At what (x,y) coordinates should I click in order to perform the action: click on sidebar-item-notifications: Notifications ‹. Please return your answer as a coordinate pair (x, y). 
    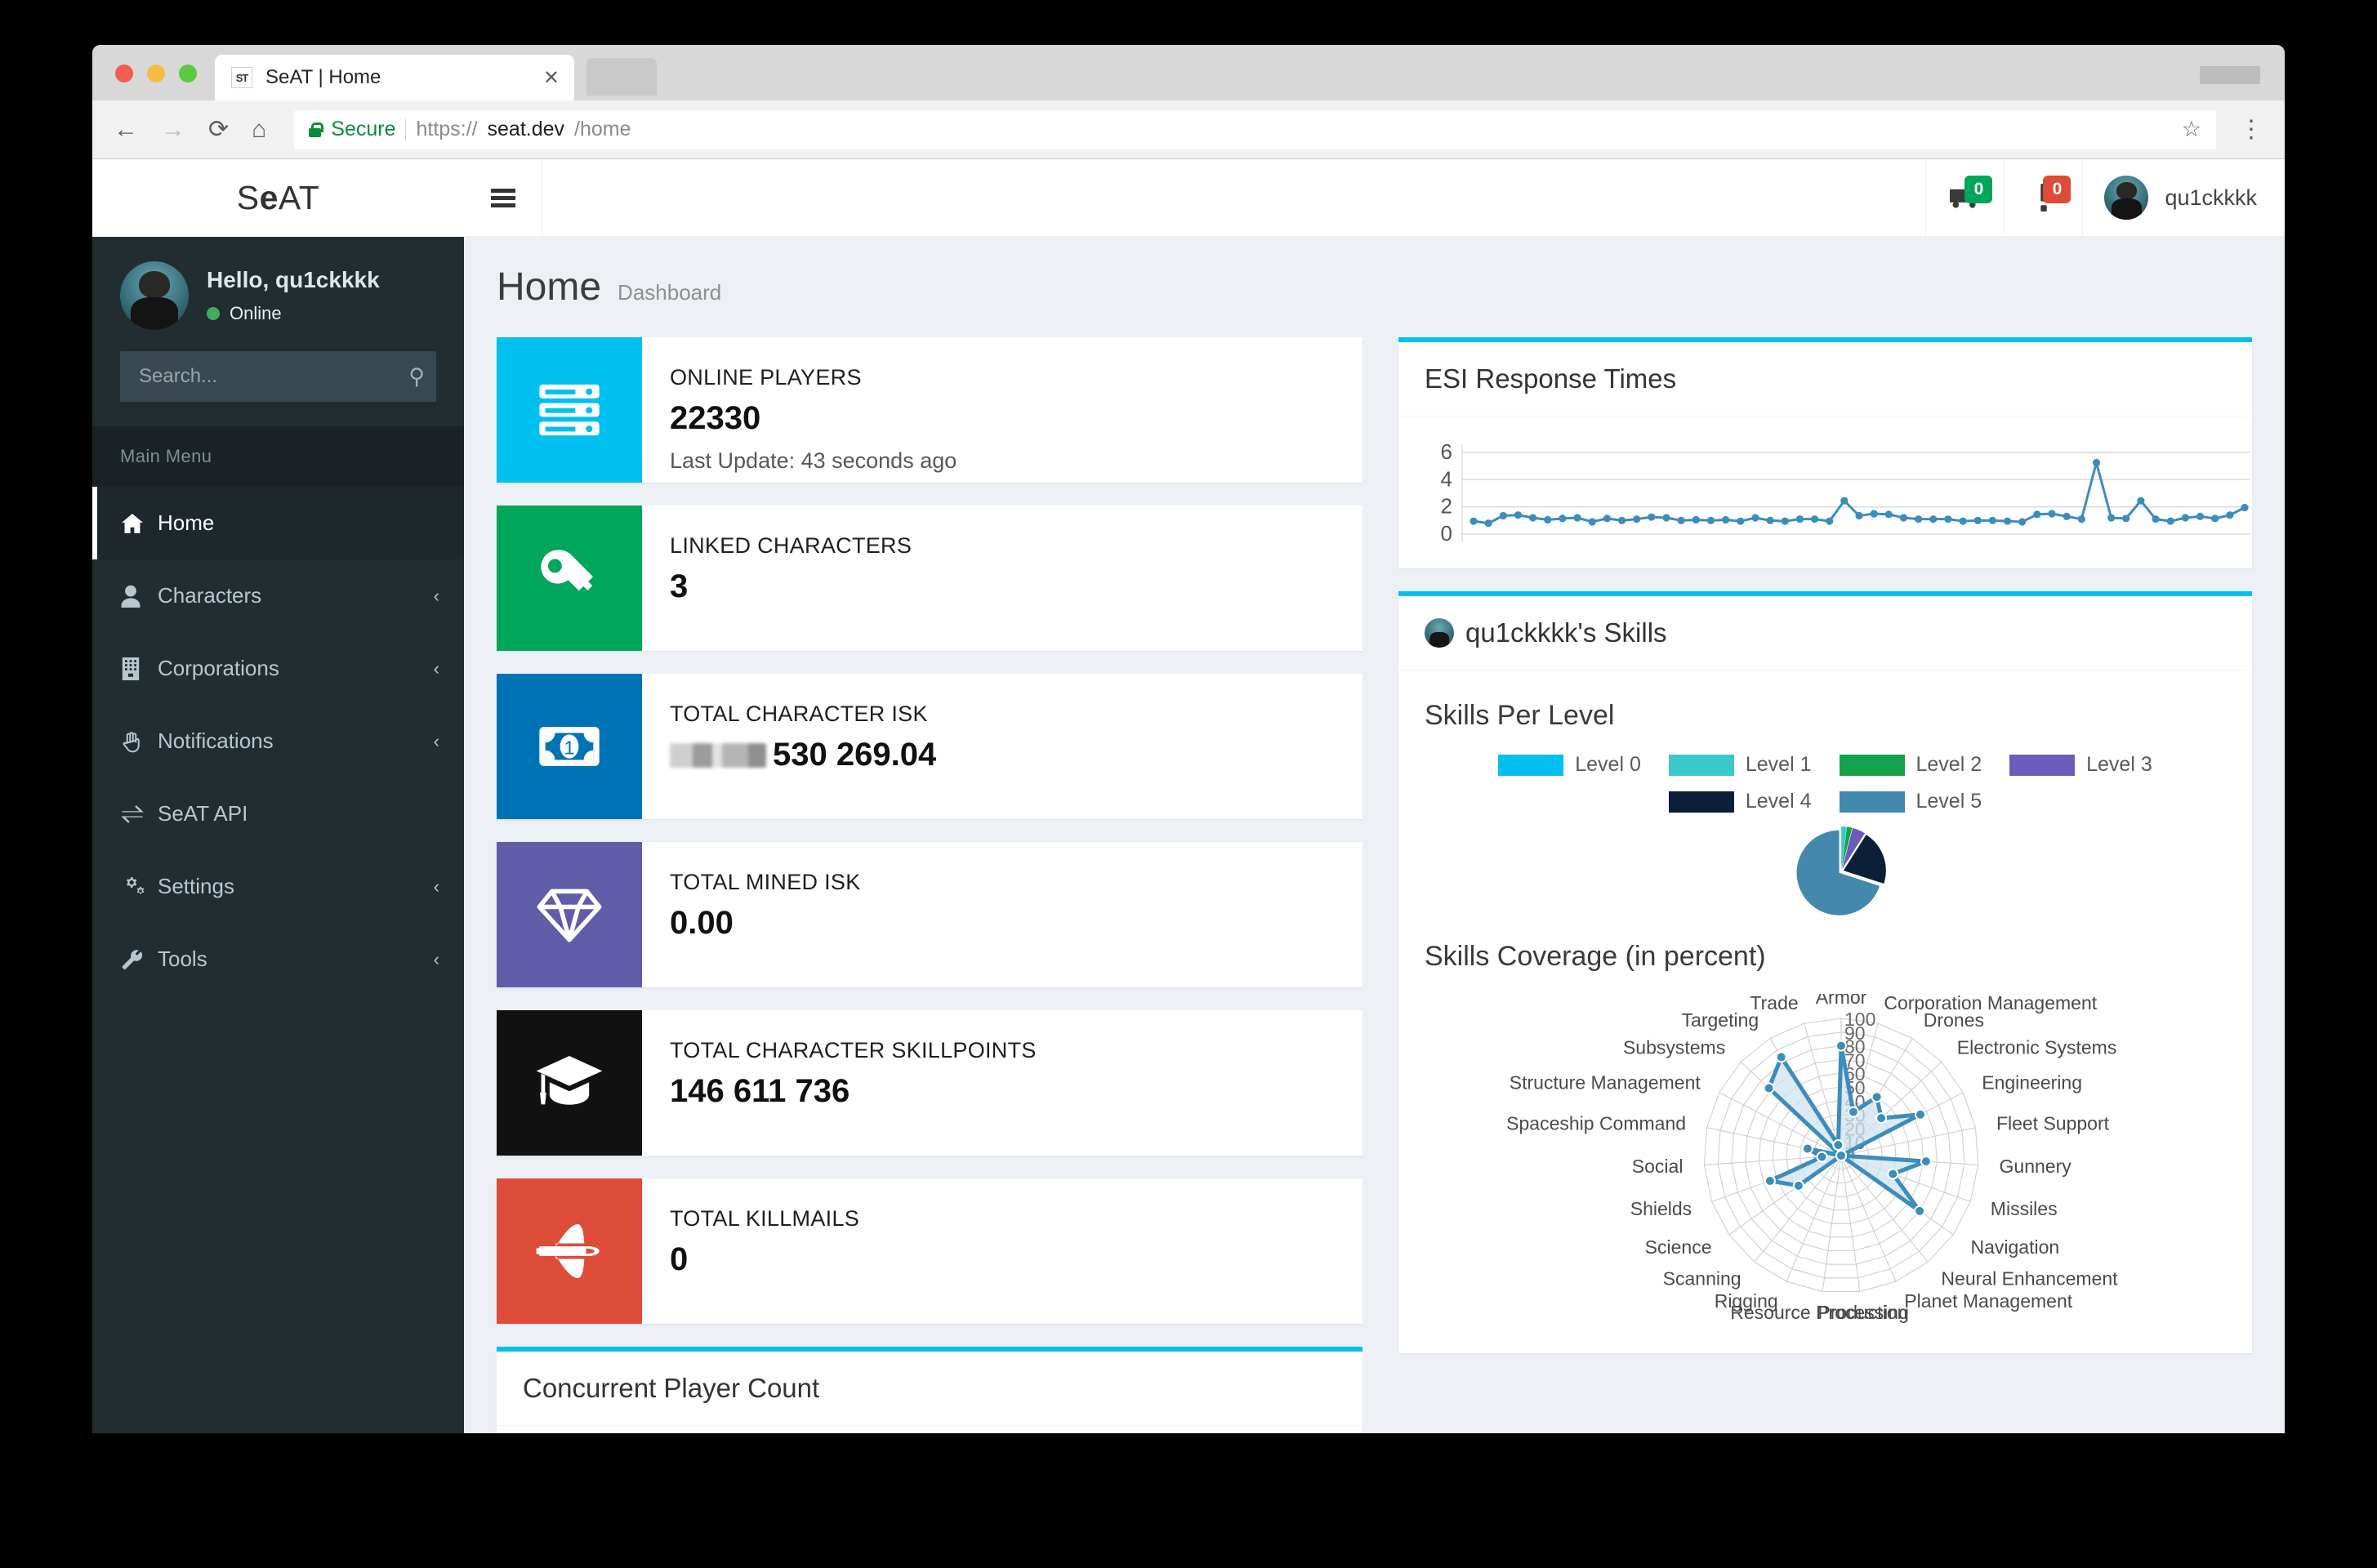
    Looking at the image, I should click on (278, 741).